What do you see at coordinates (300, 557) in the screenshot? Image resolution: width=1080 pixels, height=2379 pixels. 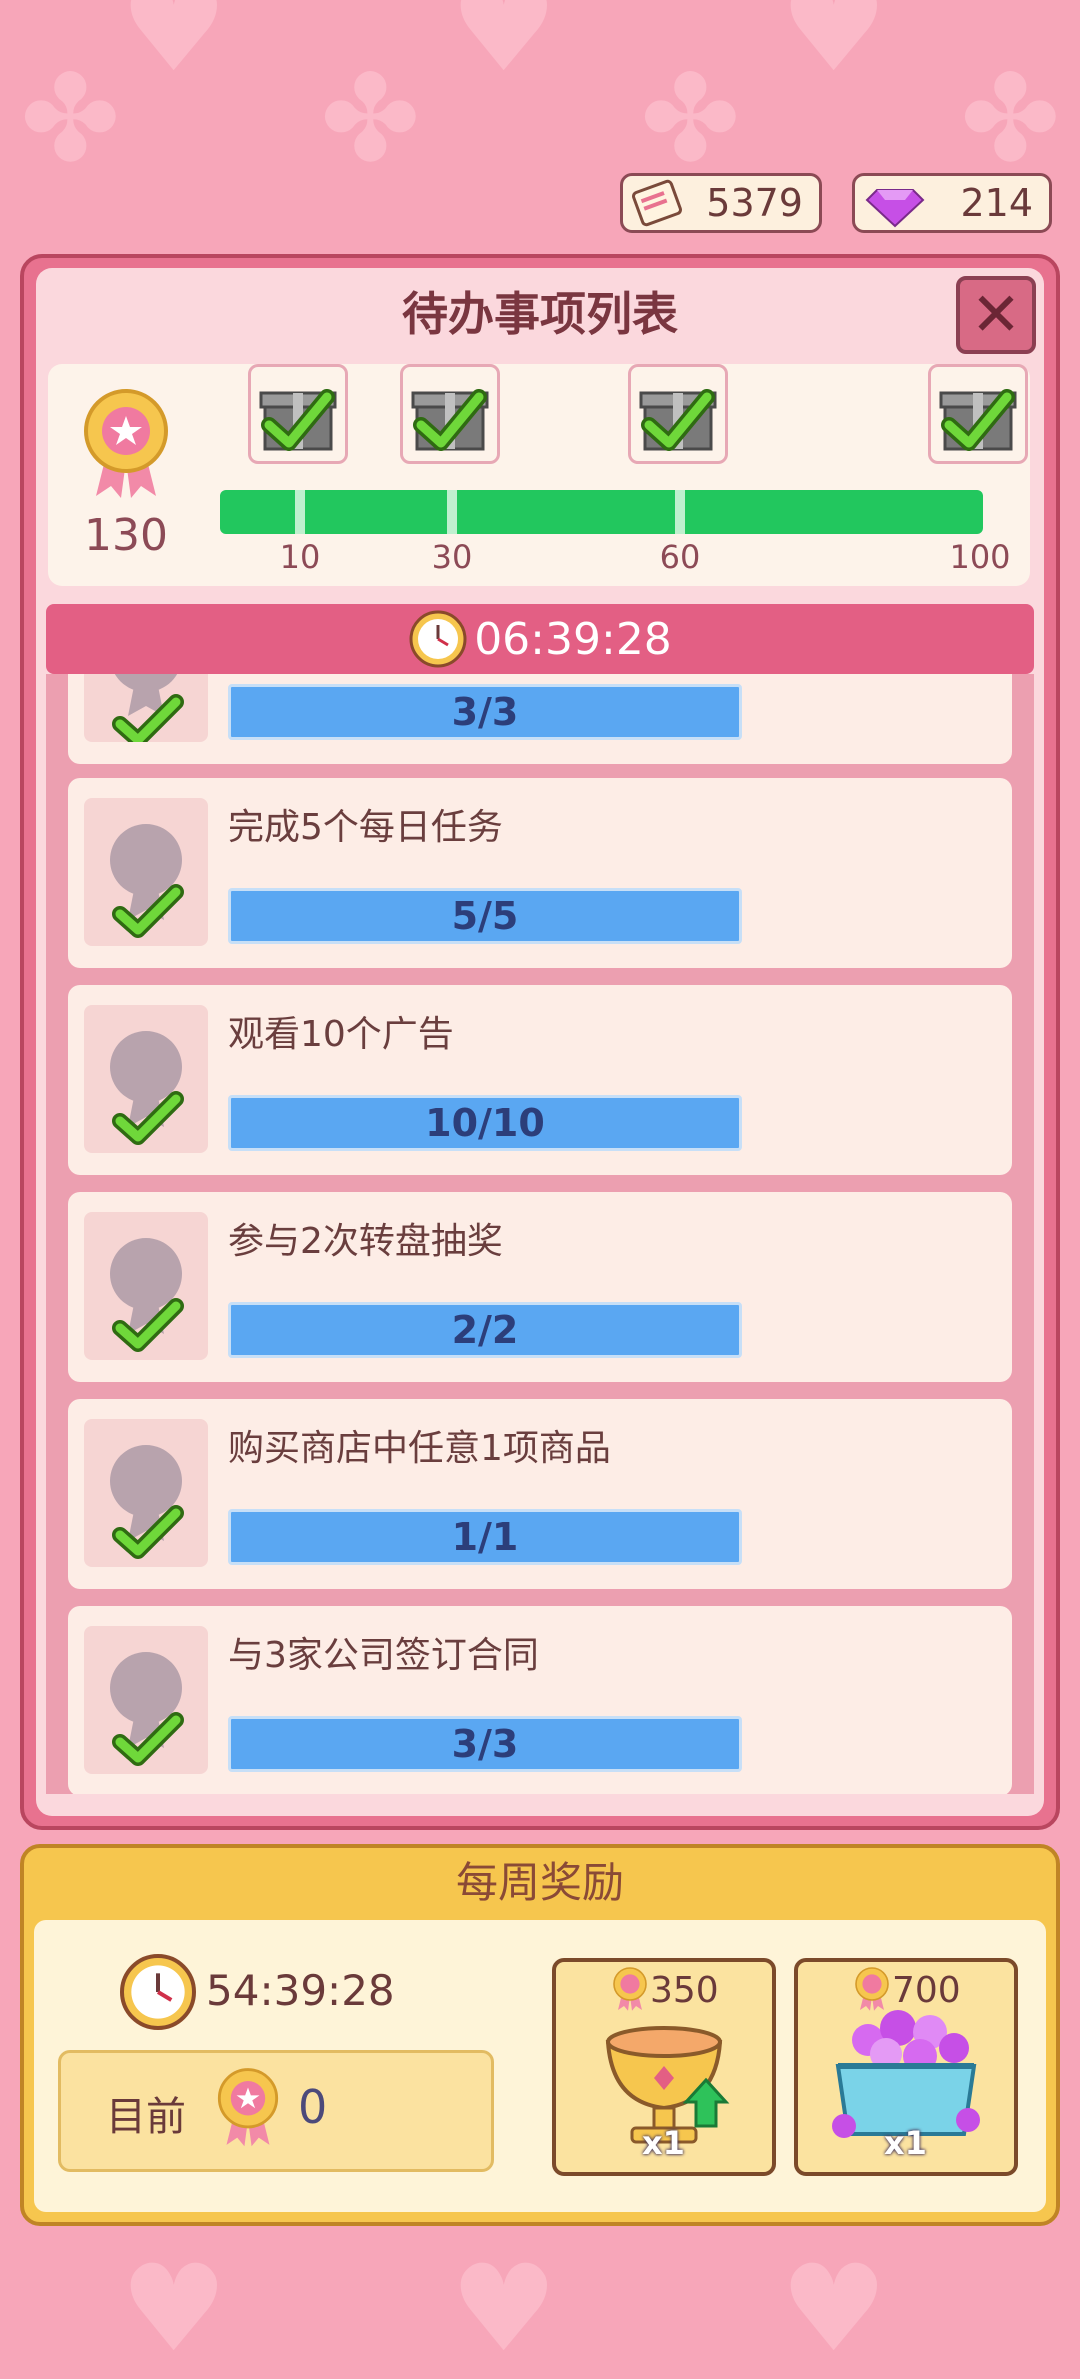 I see `milestone-label: 10` at bounding box center [300, 557].